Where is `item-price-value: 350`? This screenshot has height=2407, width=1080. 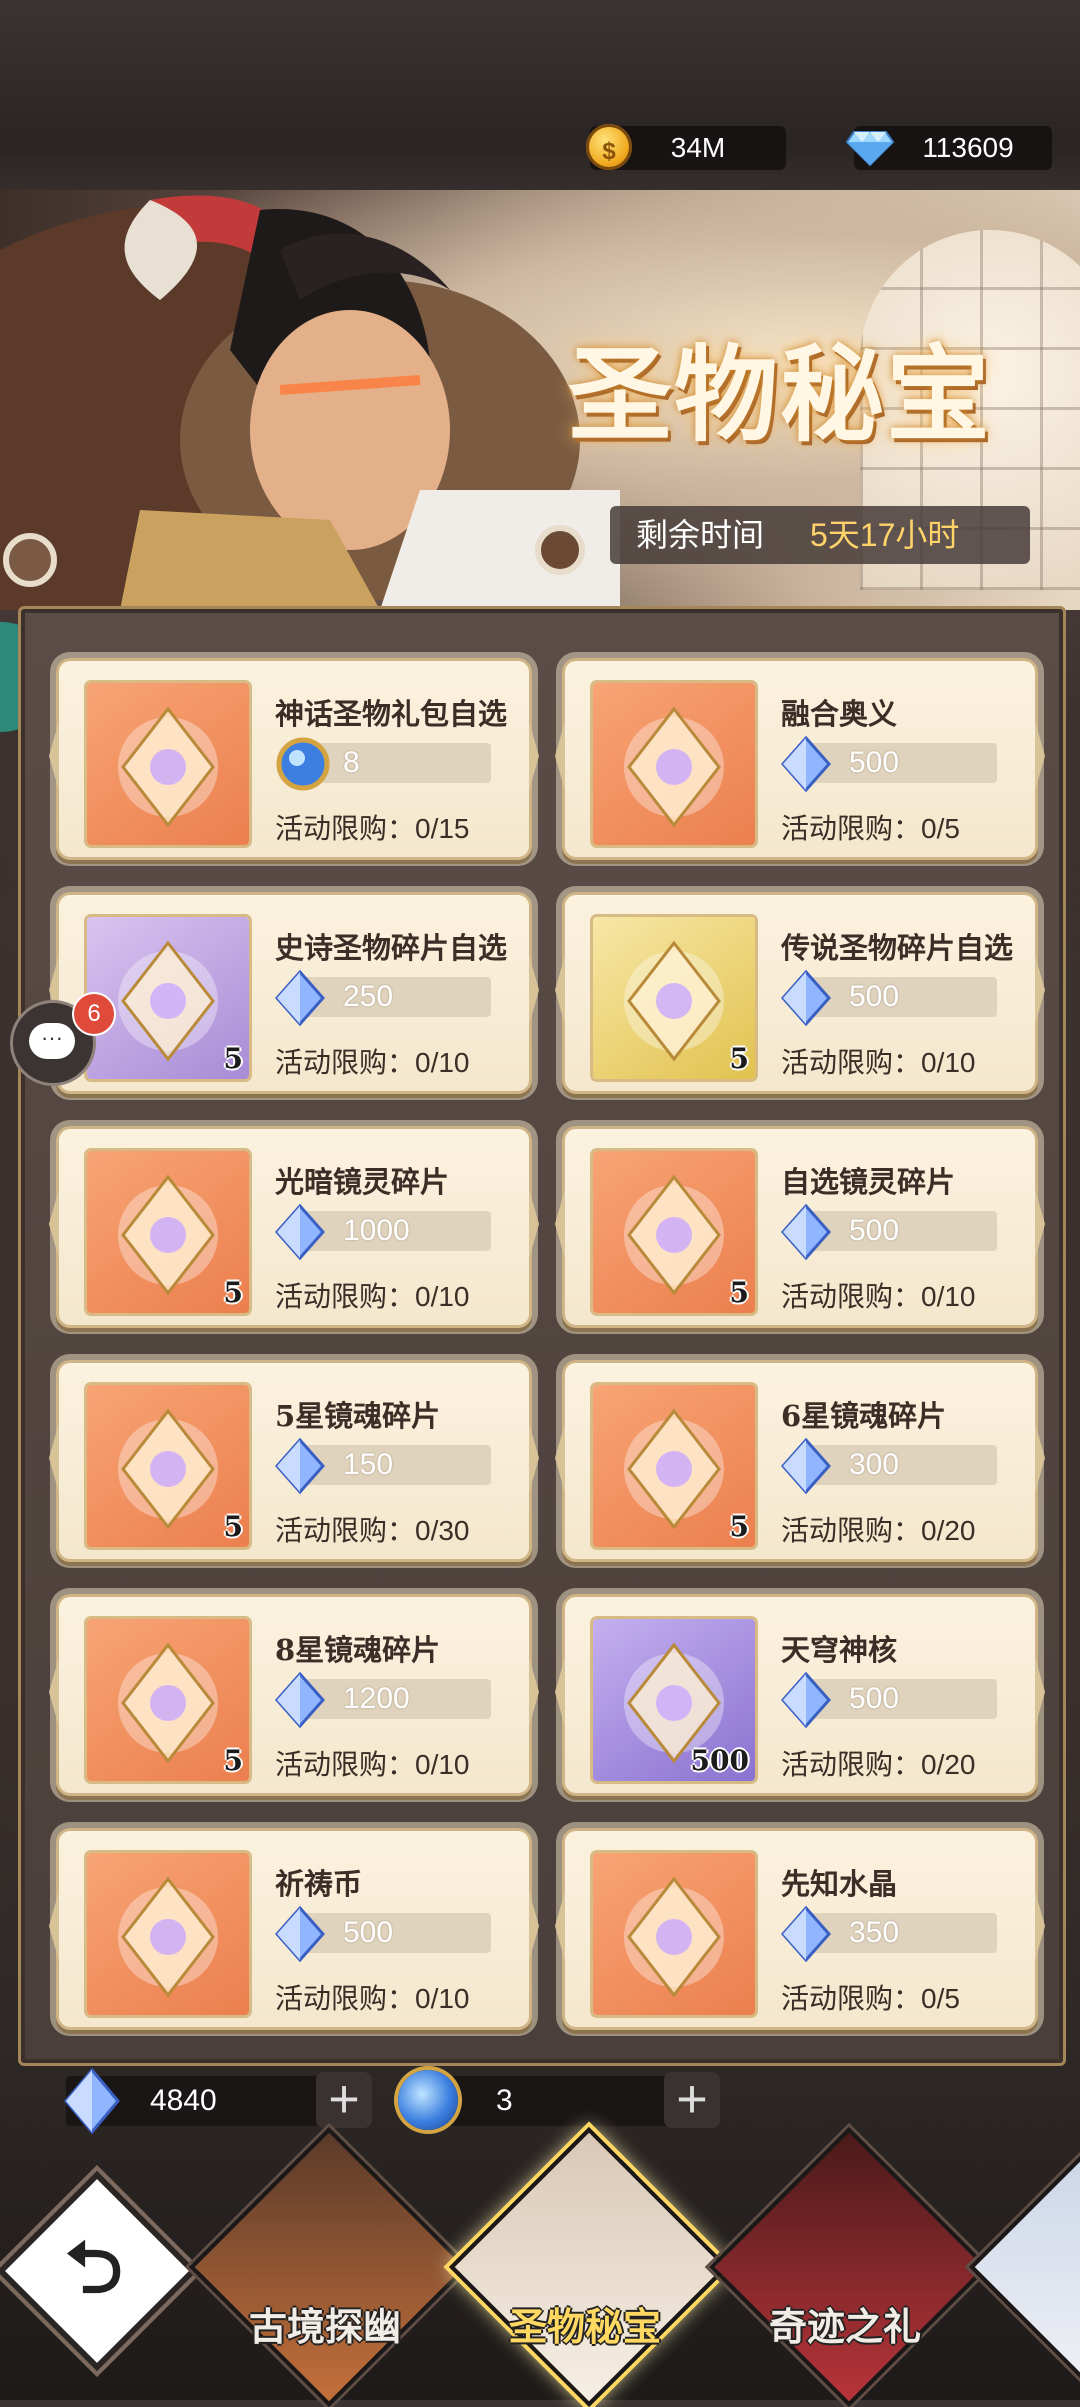 item-price-value: 350 is located at coordinates (874, 1932).